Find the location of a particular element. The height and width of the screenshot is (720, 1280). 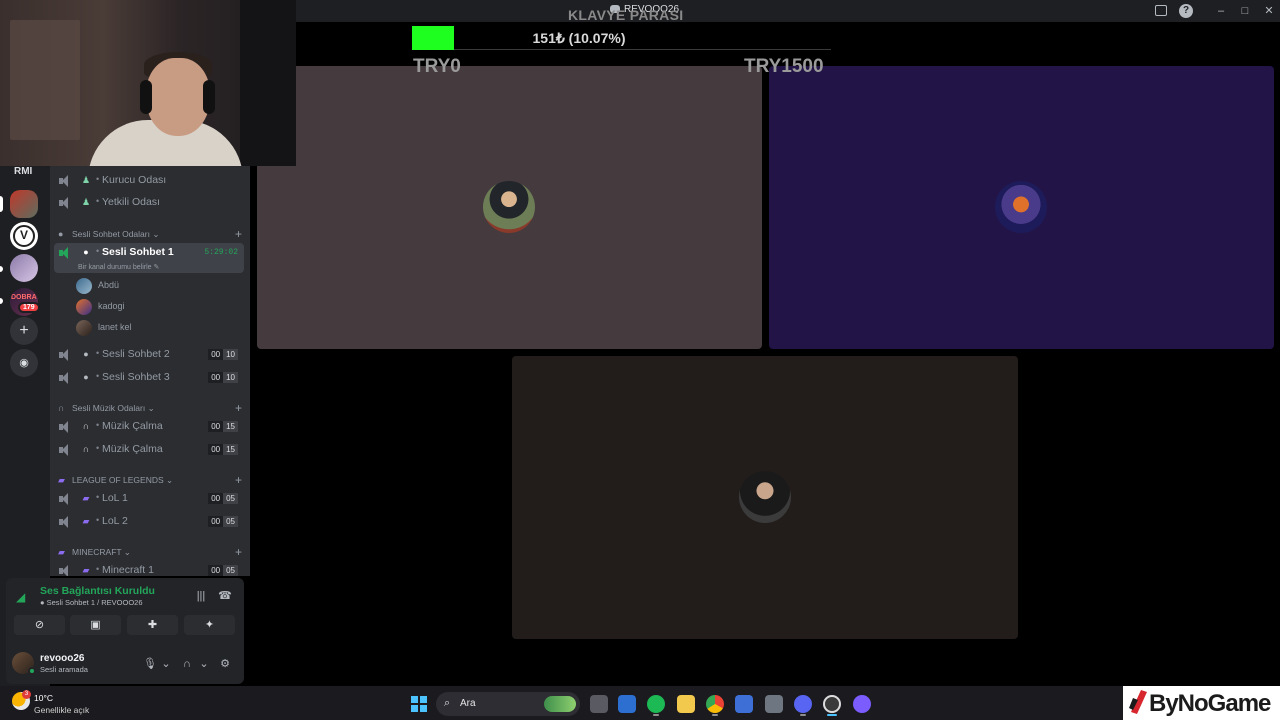

gear-icon: ⚙ is located at coordinates (225, 664).